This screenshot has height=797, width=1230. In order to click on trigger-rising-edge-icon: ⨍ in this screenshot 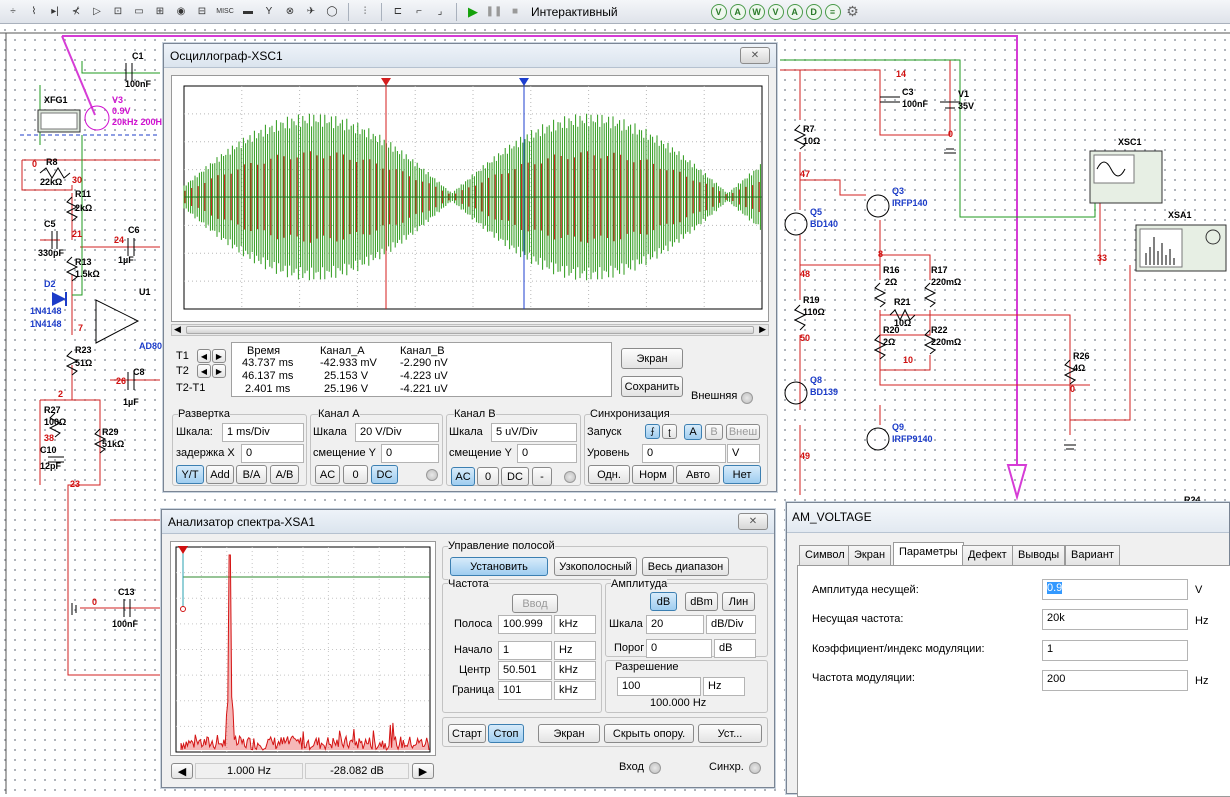, I will do `click(652, 431)`.